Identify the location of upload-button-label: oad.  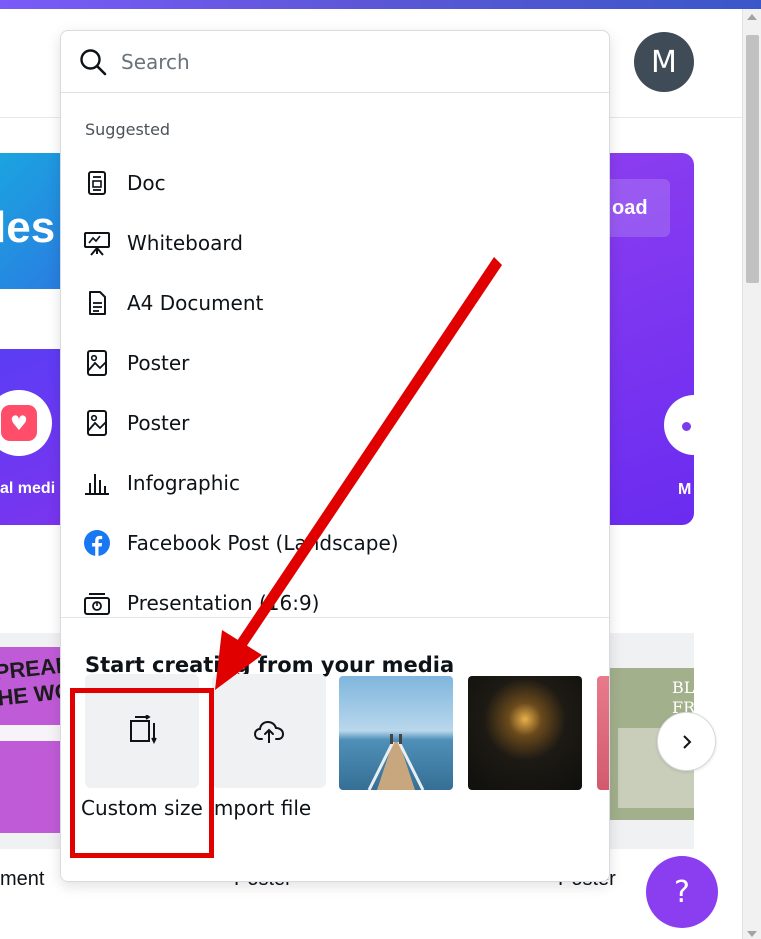
(630, 207).